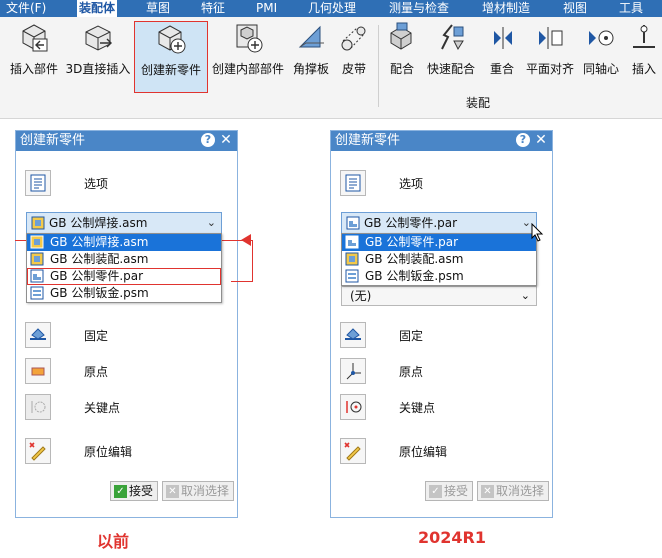  I want to click on gusset-label: 角撑板, so click(310, 69).